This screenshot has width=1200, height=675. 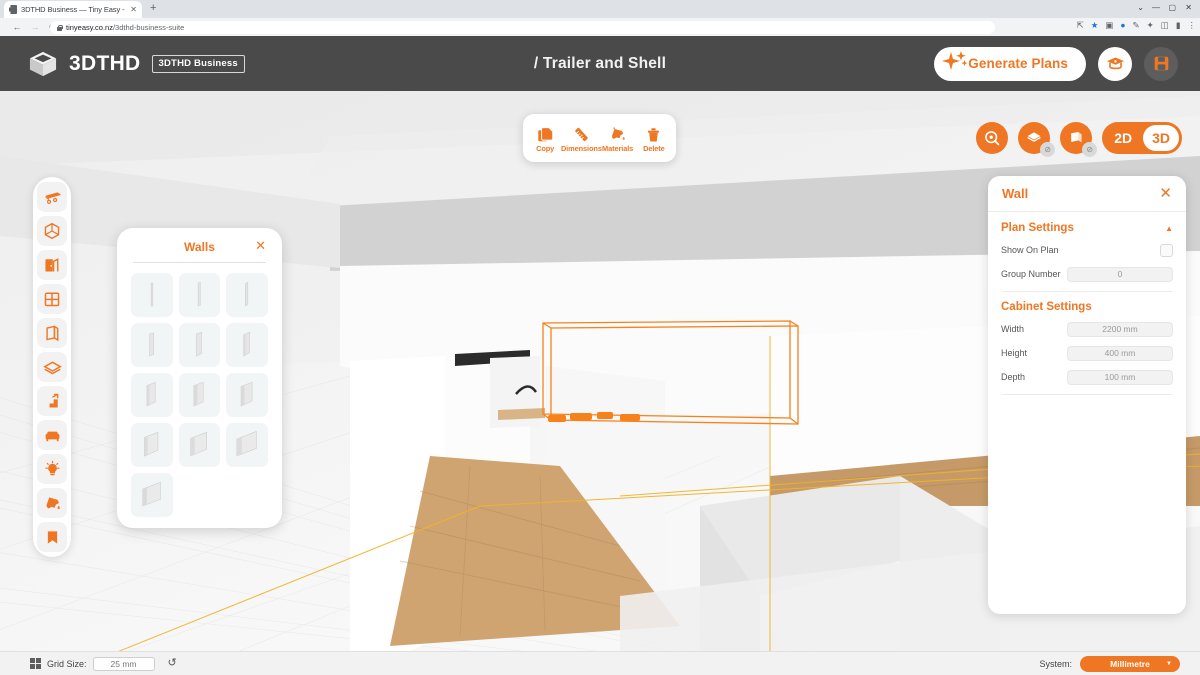 I want to click on sidebar-item-doors, so click(x=52, y=265).